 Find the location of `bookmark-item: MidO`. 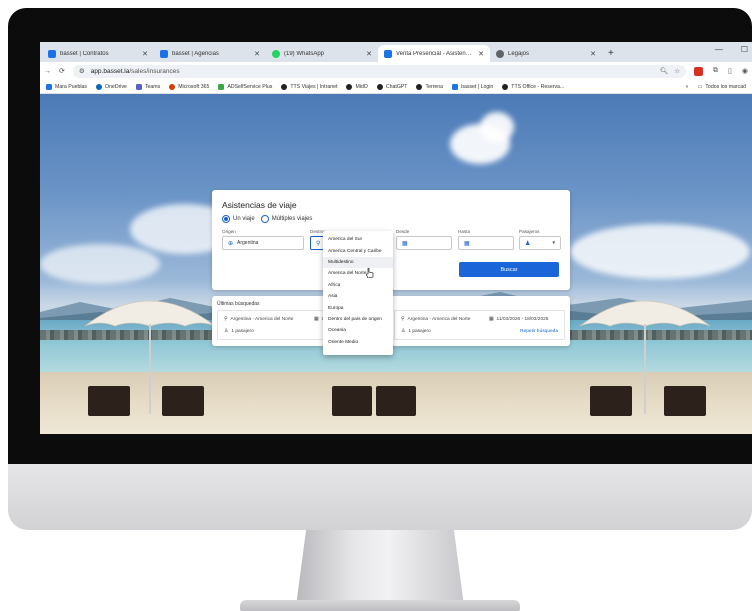

bookmark-item: MidO is located at coordinates (357, 86).